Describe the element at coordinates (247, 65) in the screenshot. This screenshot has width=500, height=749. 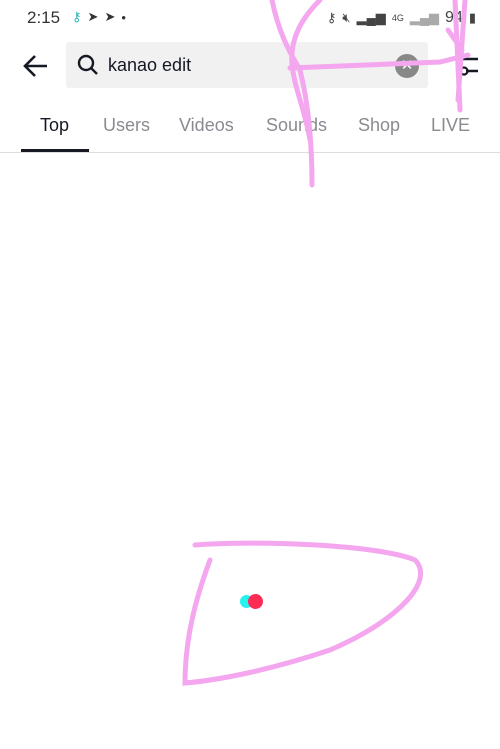
I see `search-bar: kanao edit ✕` at that location.